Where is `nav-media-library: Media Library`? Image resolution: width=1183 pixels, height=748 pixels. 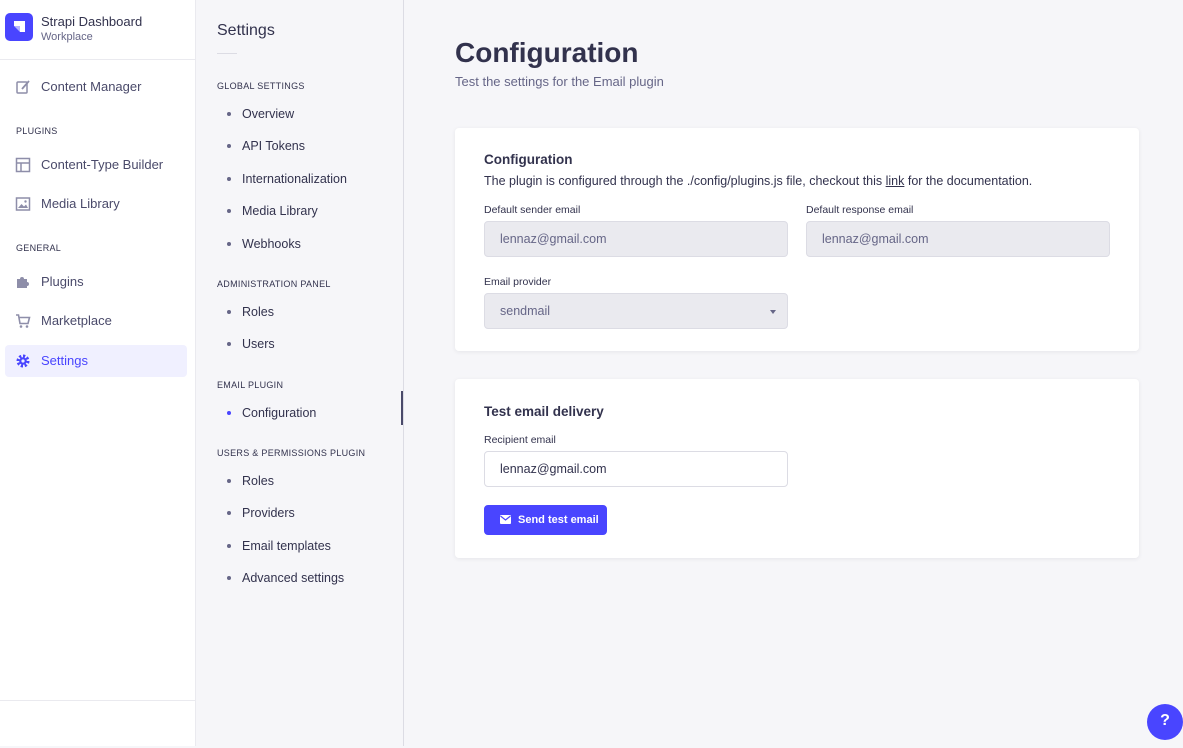
nav-media-library: Media Library is located at coordinates (96, 204).